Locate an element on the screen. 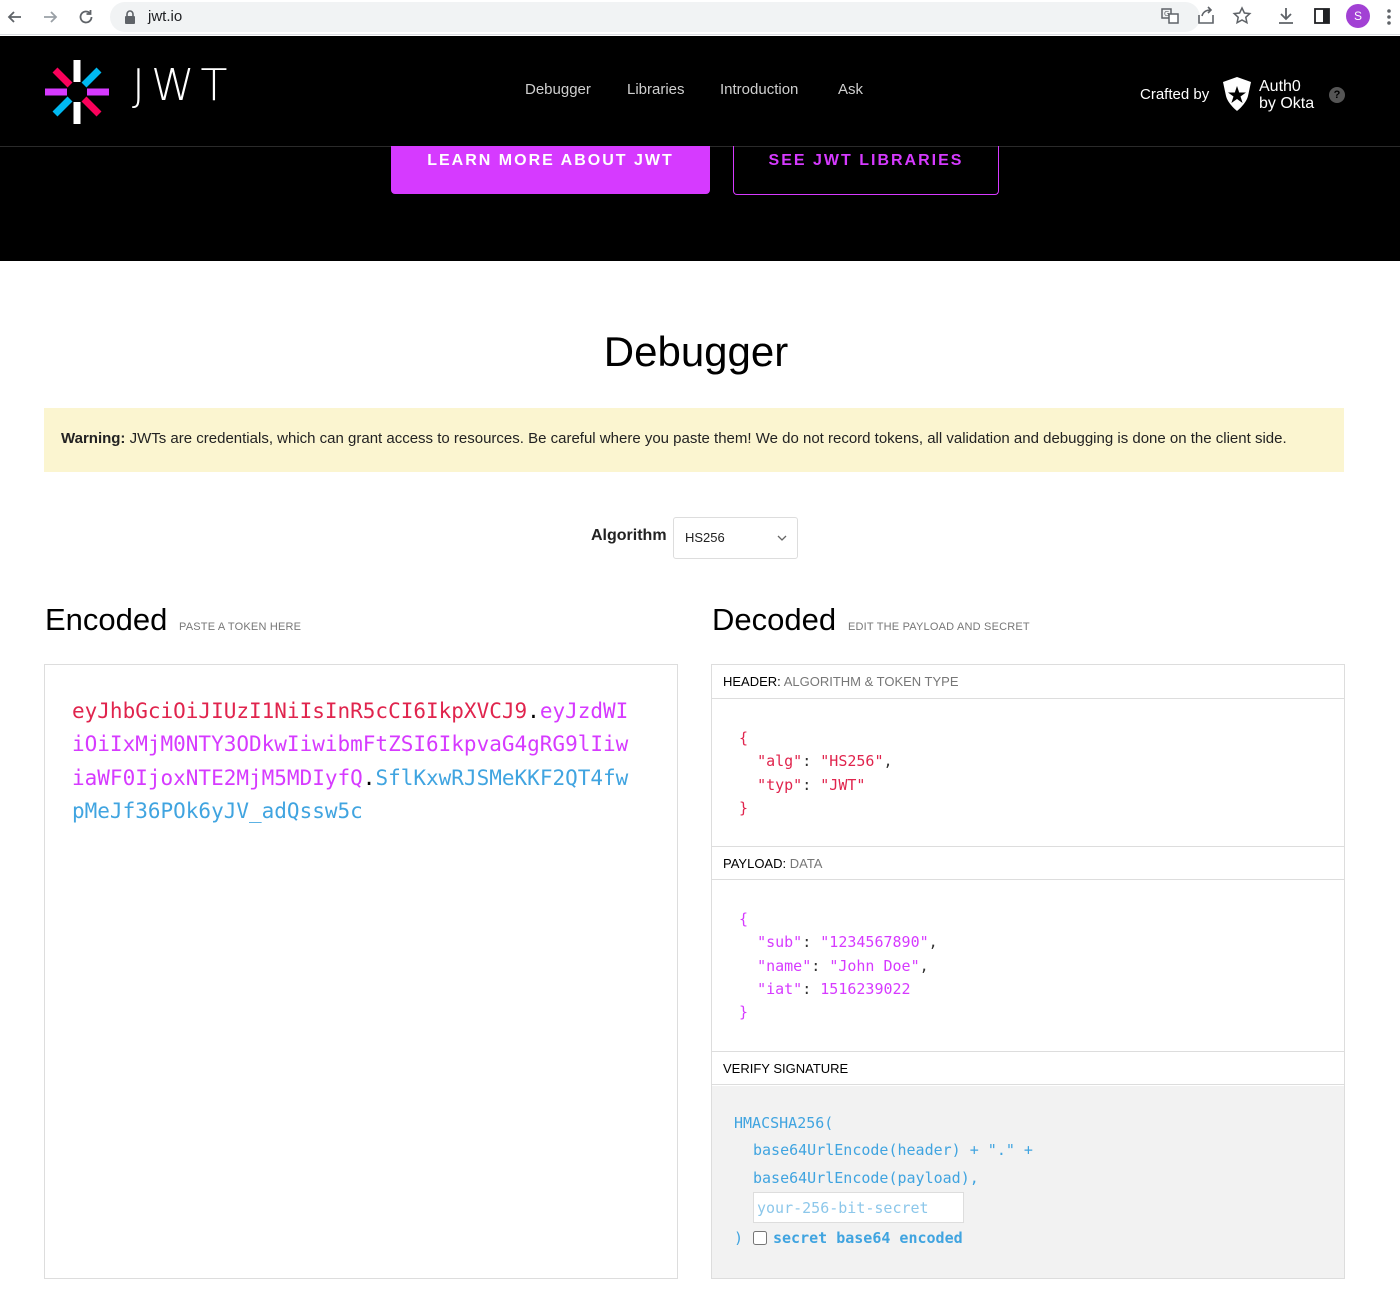 The image size is (1400, 1300). json-key: "sub" is located at coordinates (780, 942).